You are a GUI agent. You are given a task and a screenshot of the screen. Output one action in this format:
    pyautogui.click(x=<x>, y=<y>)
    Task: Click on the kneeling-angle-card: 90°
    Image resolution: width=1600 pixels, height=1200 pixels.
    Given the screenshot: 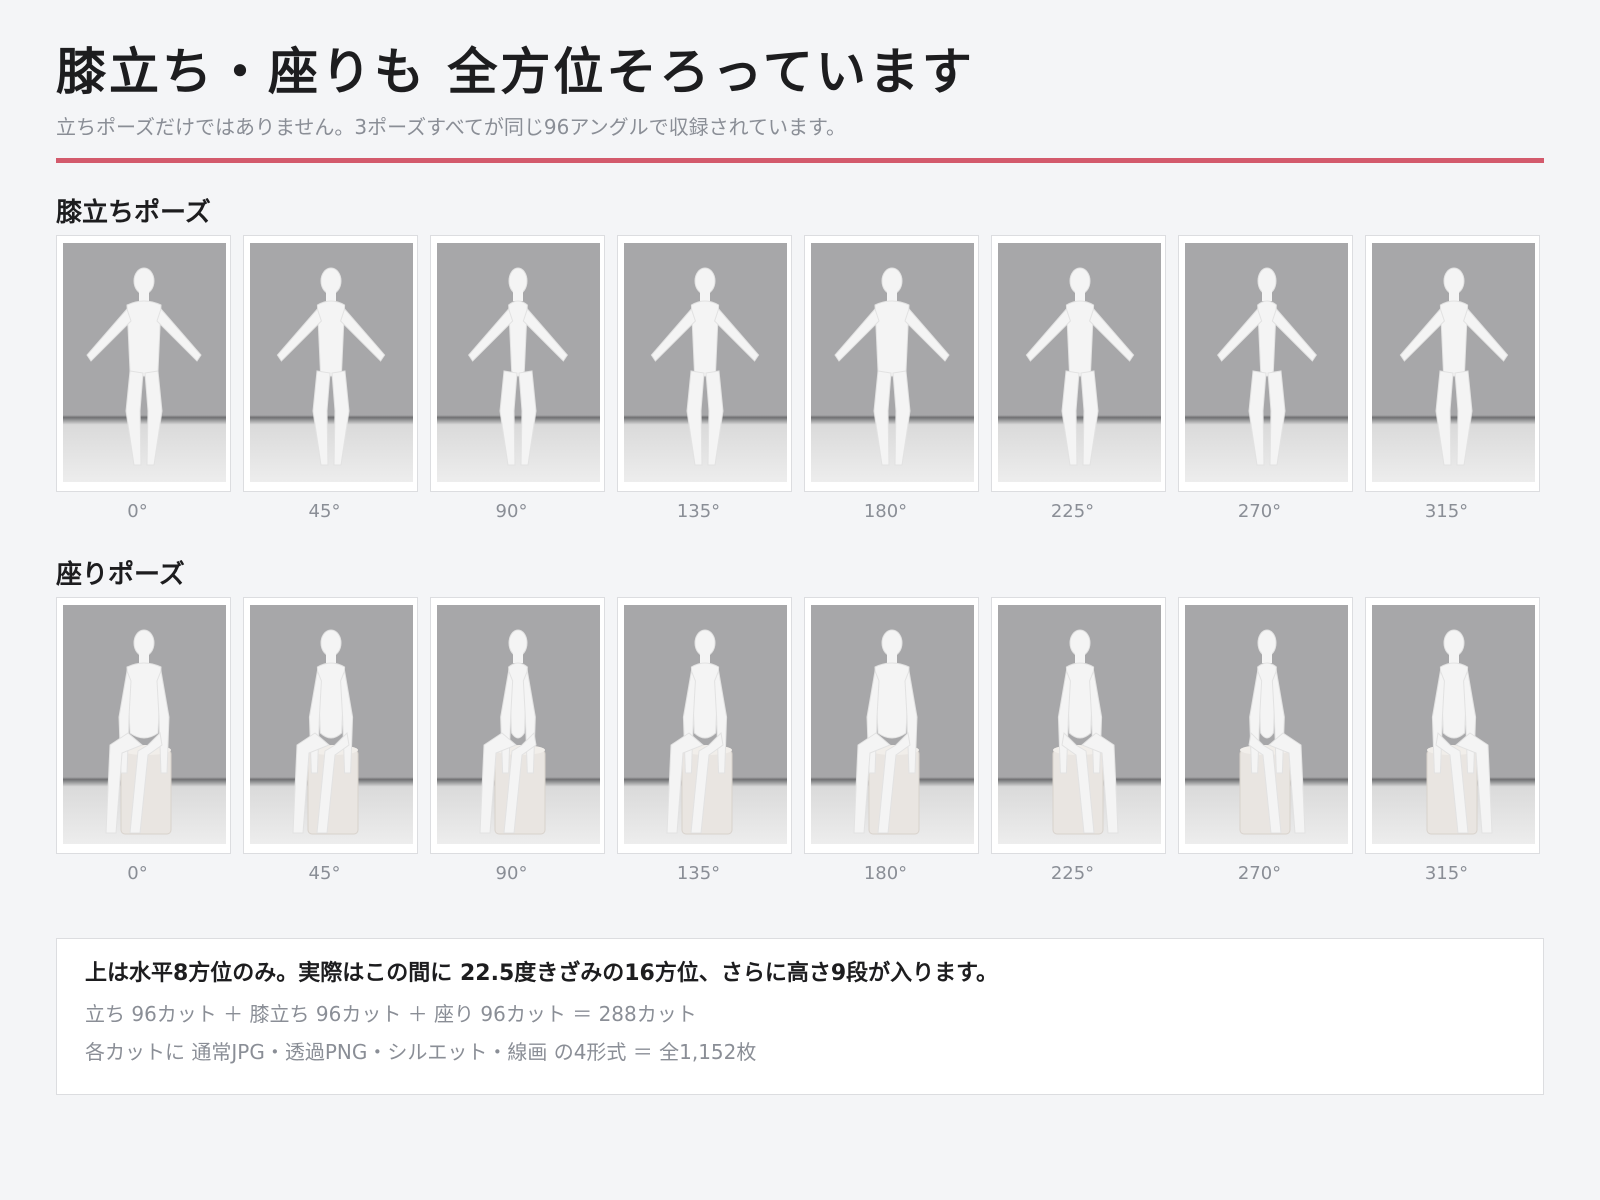 What is the action you would take?
    pyautogui.click(x=517, y=379)
    